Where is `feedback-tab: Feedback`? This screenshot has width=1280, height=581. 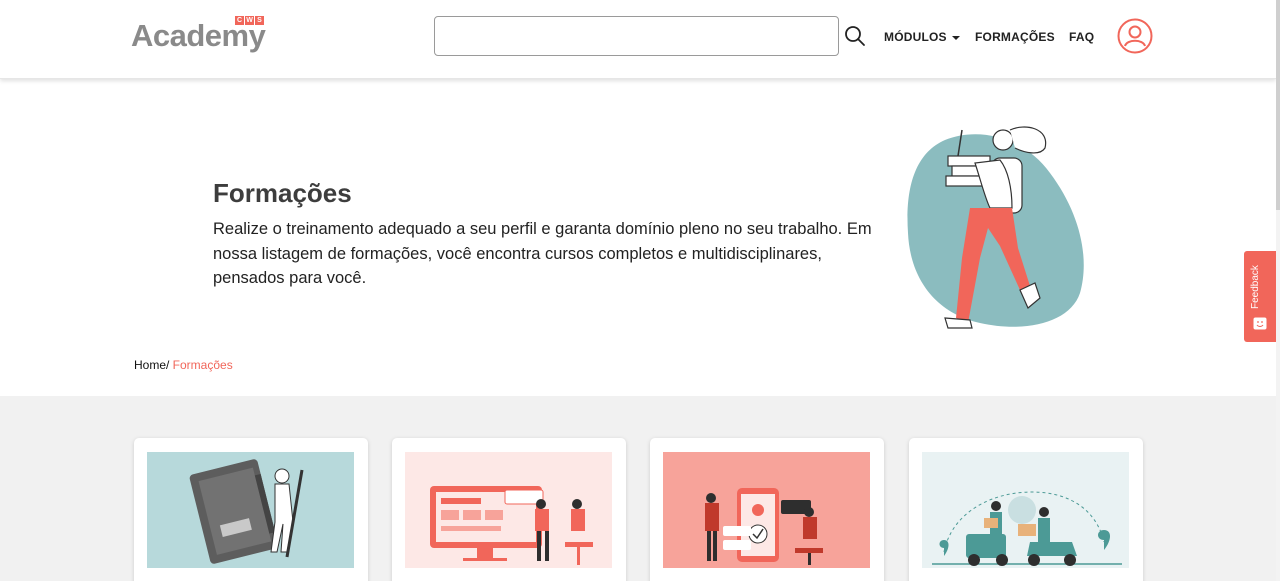 feedback-tab: Feedback is located at coordinates (1260, 296).